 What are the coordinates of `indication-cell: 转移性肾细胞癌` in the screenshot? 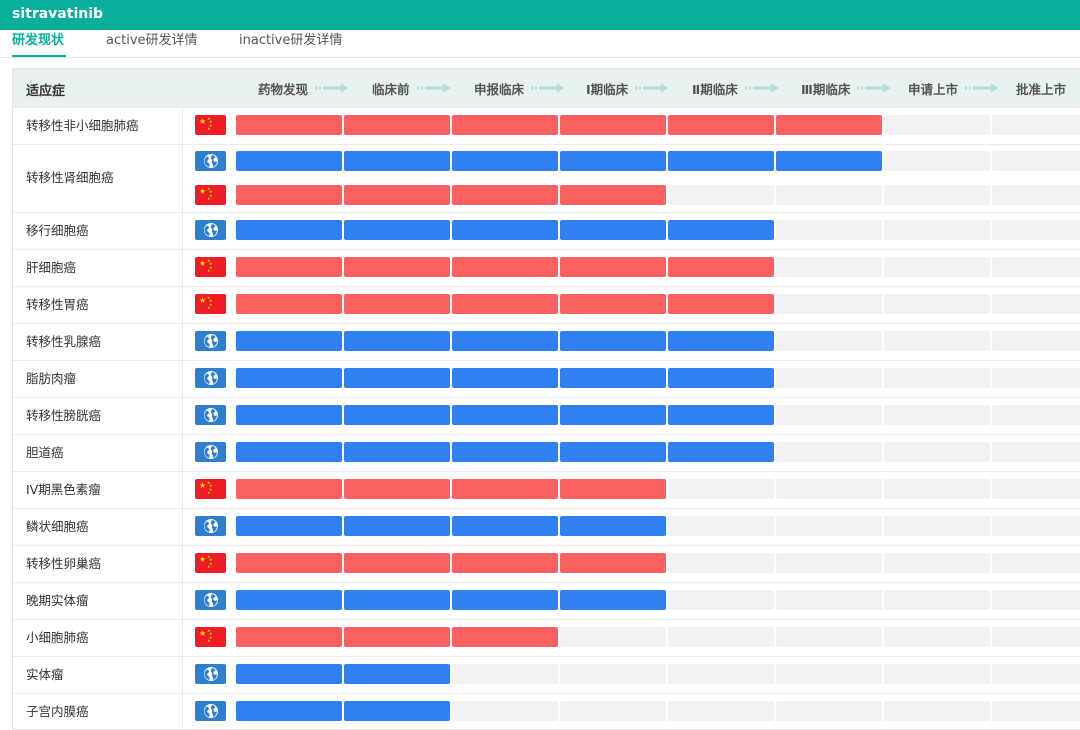 It's located at (98, 178).